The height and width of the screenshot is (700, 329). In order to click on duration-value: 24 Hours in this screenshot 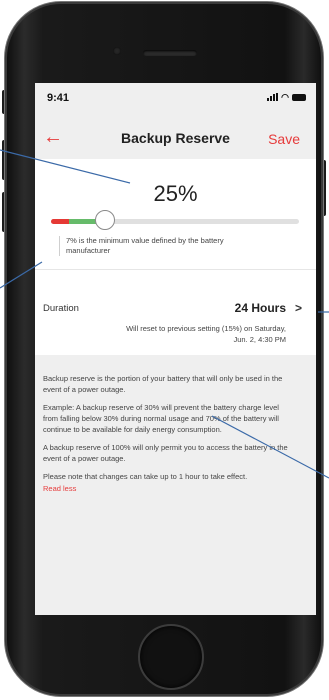, I will do `click(260, 308)`.